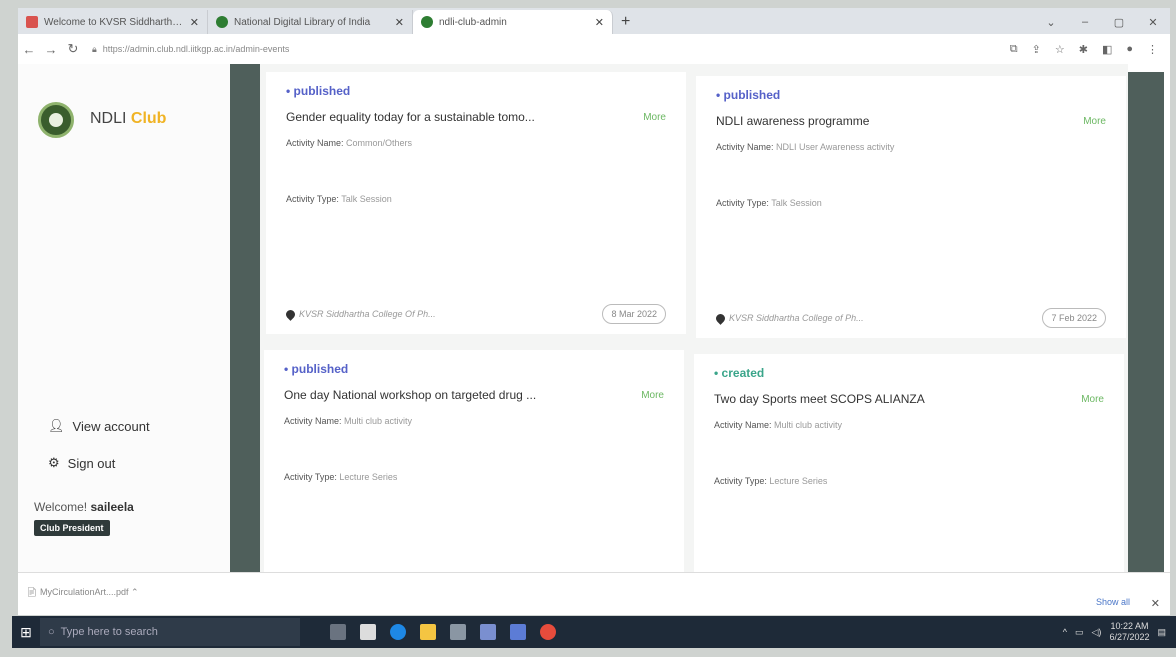 The height and width of the screenshot is (657, 1176). What do you see at coordinates (1083, 49) in the screenshot?
I see `extensions-icon: ✱` at bounding box center [1083, 49].